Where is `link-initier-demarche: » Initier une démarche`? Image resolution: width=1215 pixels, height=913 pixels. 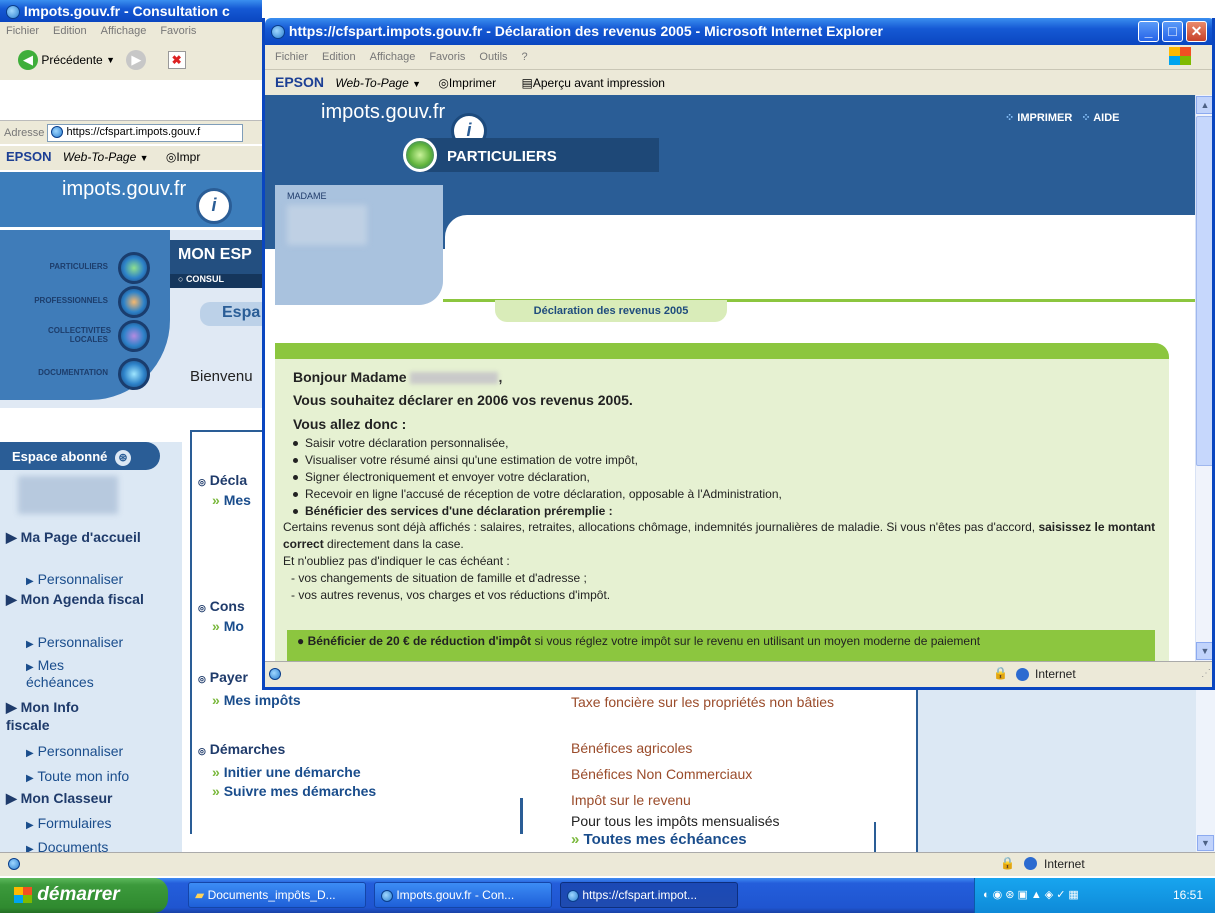
link-initier-demarche: » Initier une démarche is located at coordinates (286, 772).